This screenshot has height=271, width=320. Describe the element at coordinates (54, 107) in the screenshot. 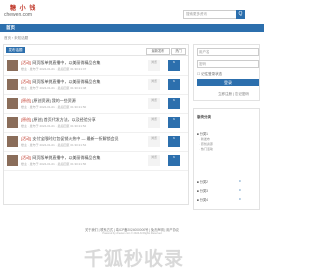

I see `topic-meta: 楼主 · 发布于 2024-01-01 · 最后回复 01:30:21:50` at that location.